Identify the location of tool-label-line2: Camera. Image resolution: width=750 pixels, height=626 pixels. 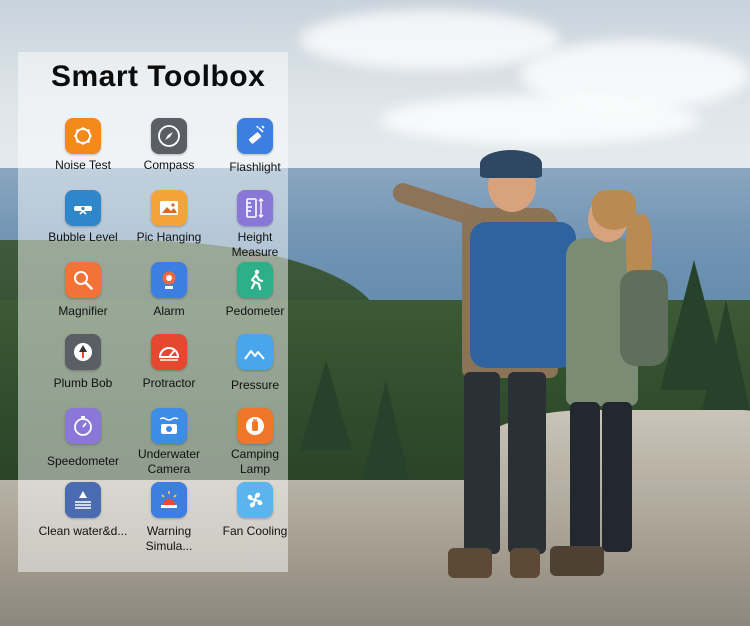
(169, 469).